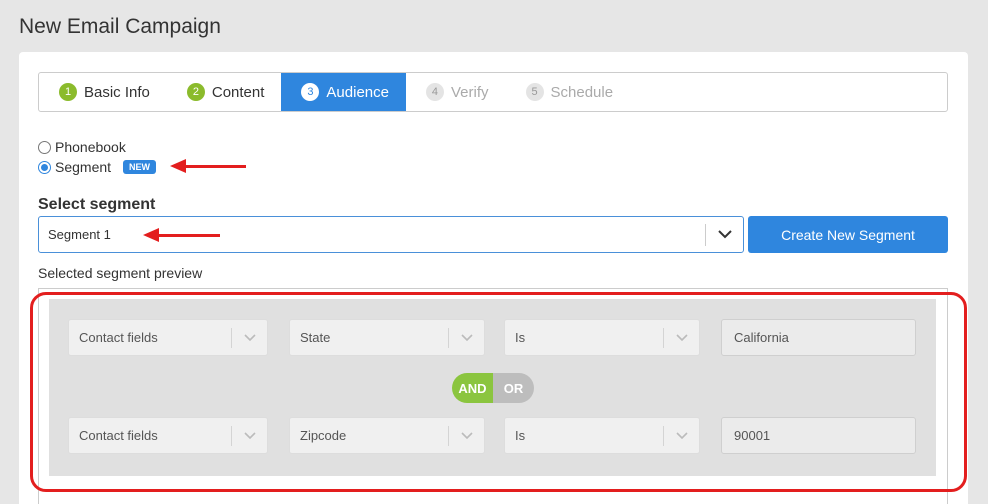 The height and width of the screenshot is (504, 988). I want to click on step-number: 5, so click(534, 92).